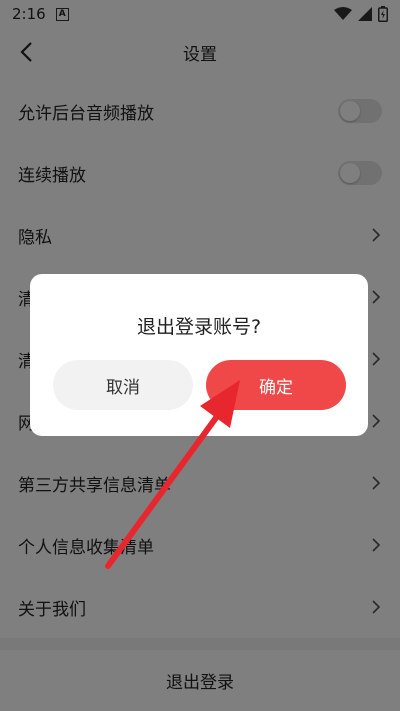 The height and width of the screenshot is (711, 400). Describe the element at coordinates (123, 385) in the screenshot. I see `cancel-button: 取消` at that location.